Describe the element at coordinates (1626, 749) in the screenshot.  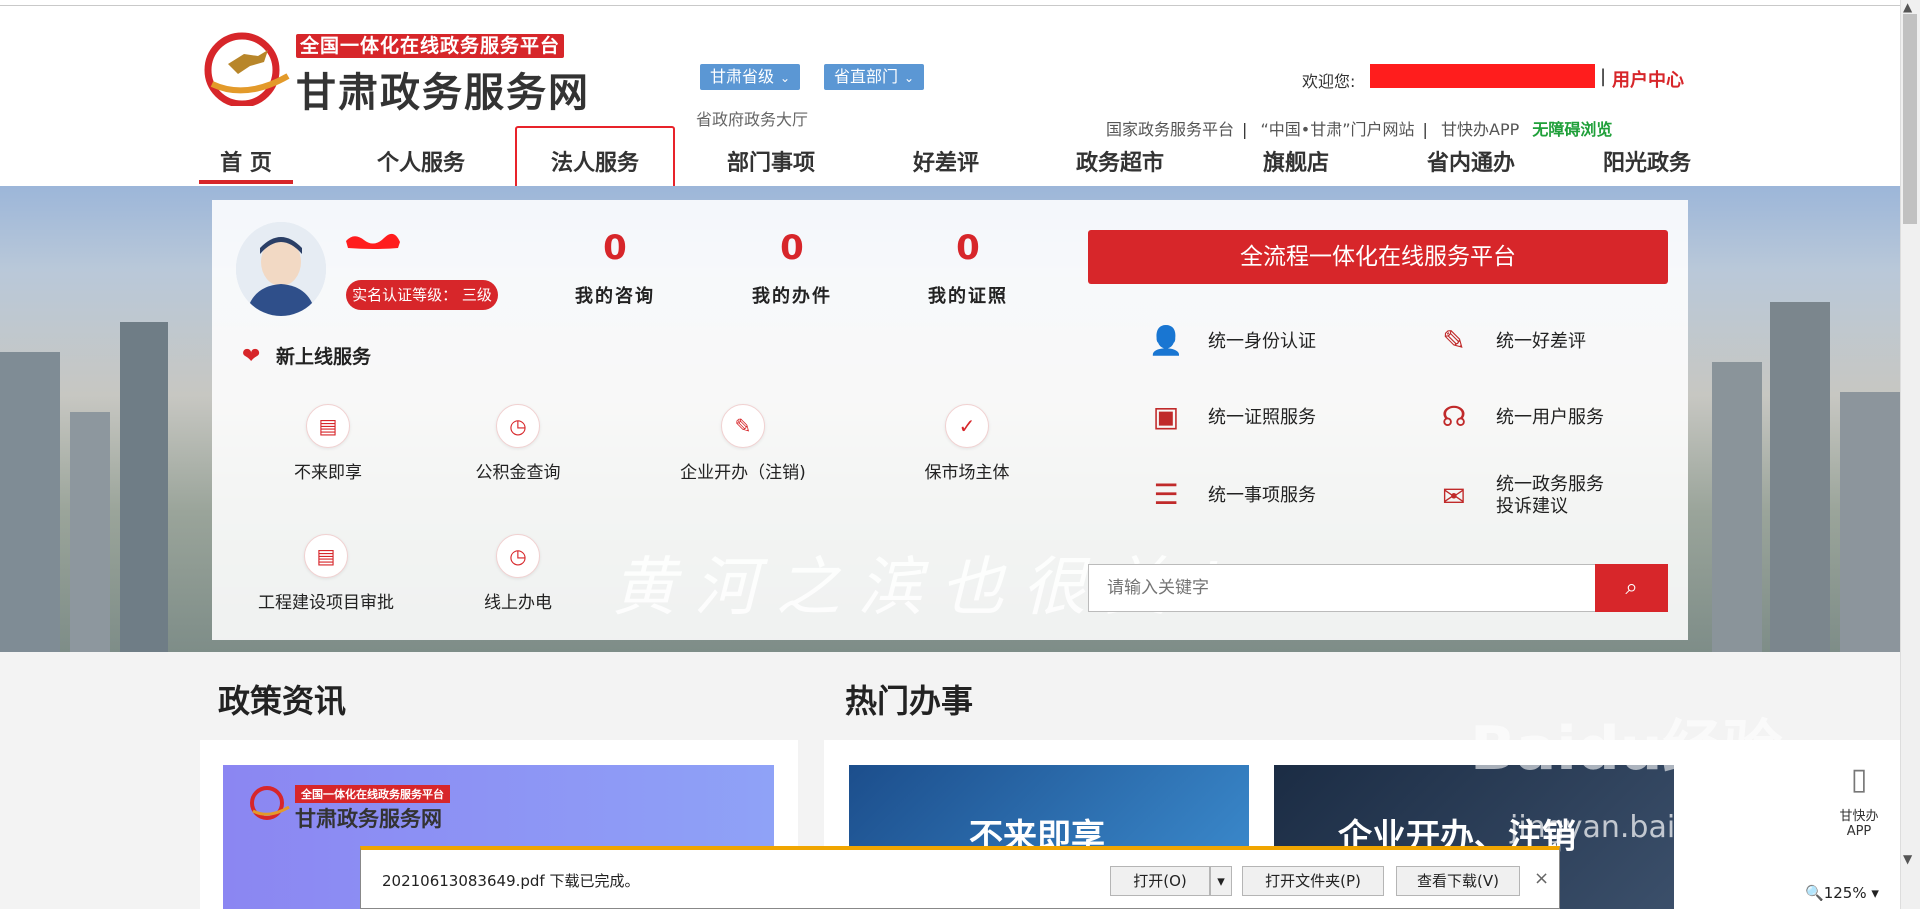
I see `watermark: Baidu经验` at that location.